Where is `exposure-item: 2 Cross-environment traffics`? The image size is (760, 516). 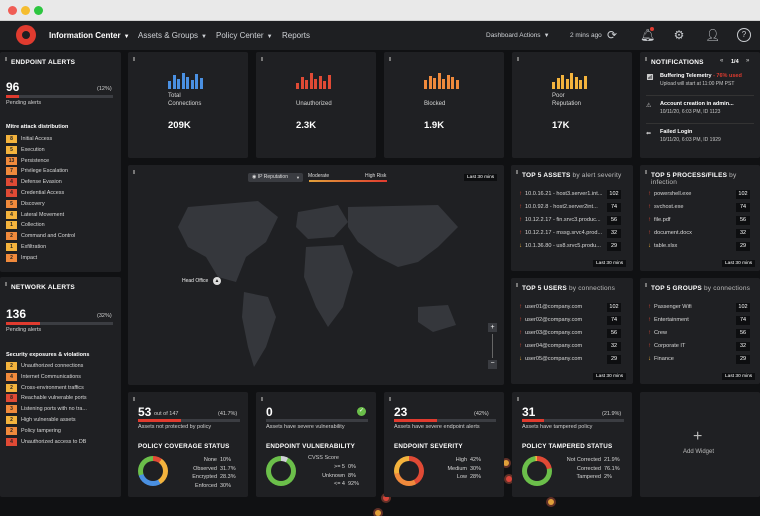
exposure-item: 2 Cross-environment traffics is located at coordinates (45, 387).